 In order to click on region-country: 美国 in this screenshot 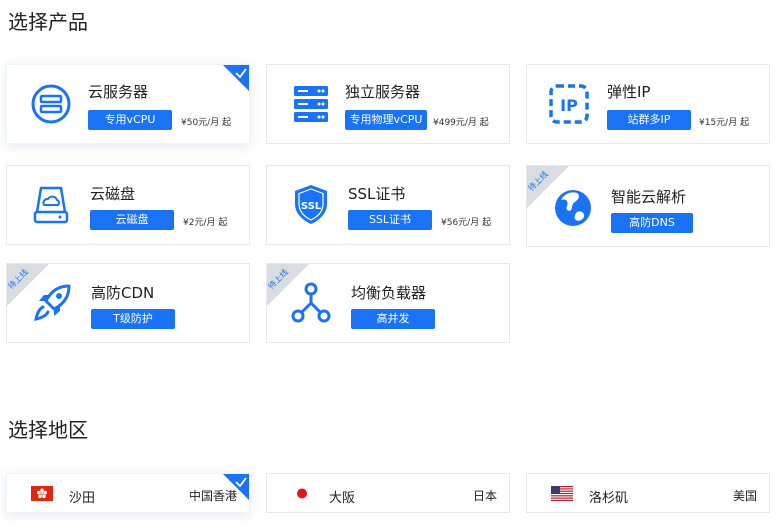, I will do `click(744, 496)`.